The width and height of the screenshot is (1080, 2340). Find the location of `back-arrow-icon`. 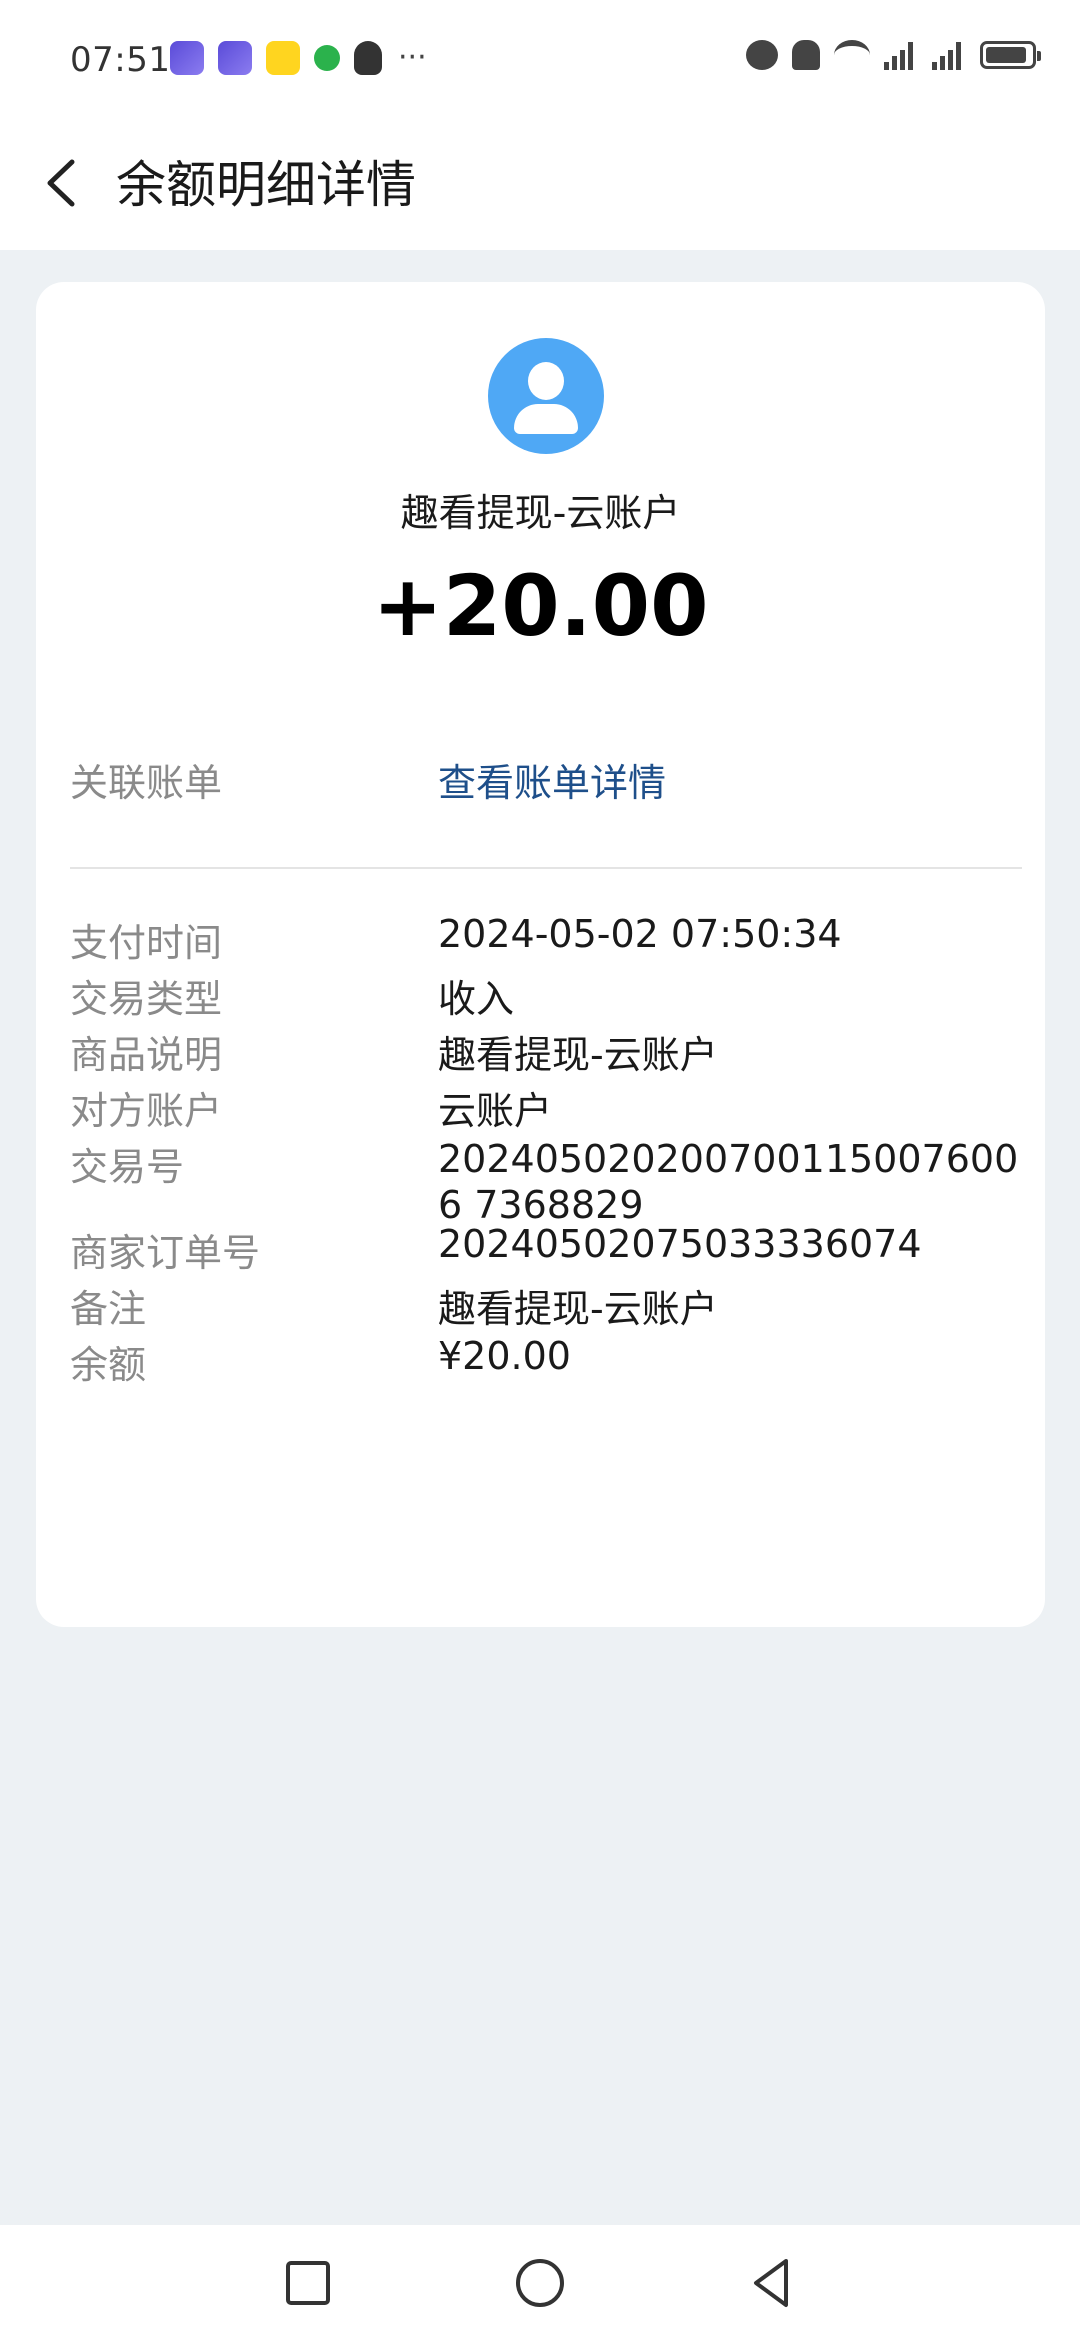

back-arrow-icon is located at coordinates (65, 183).